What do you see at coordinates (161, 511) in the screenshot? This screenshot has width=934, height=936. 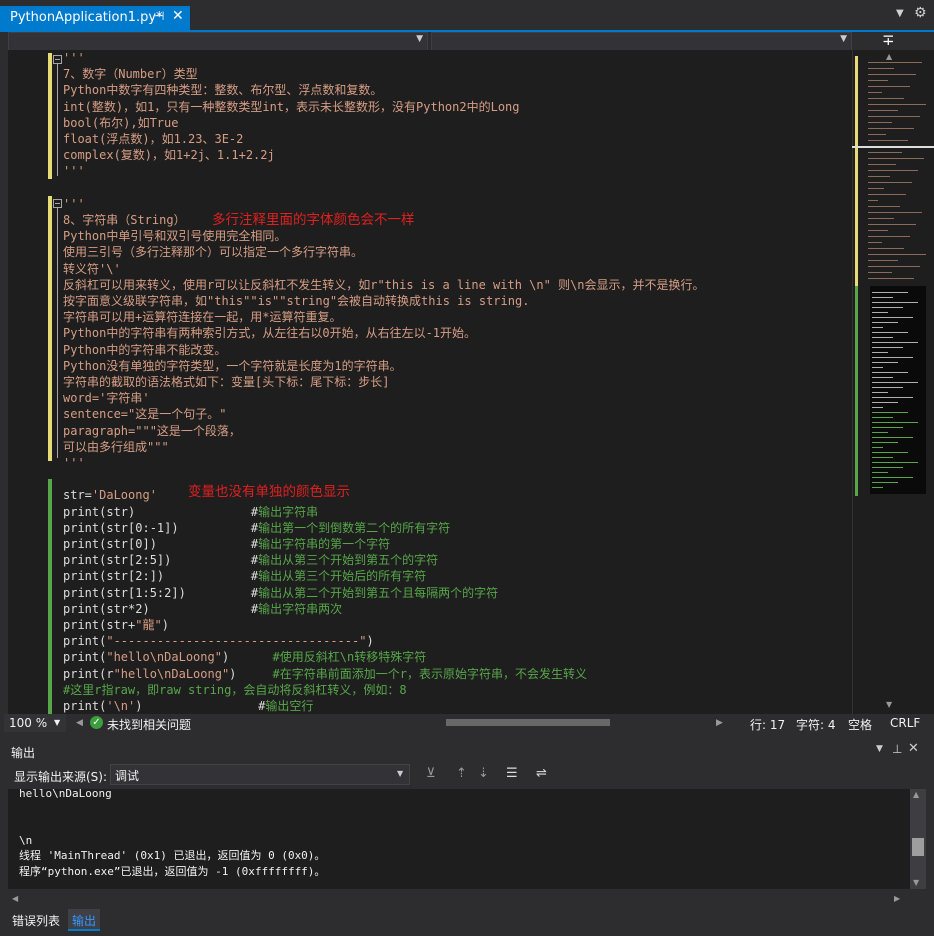 I see `code-token: print(str) #` at bounding box center [161, 511].